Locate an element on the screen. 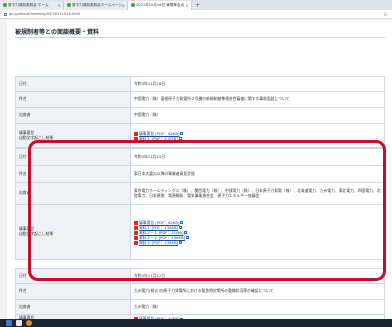  row-value: 令和3年11月15日 is located at coordinates (257, 157).